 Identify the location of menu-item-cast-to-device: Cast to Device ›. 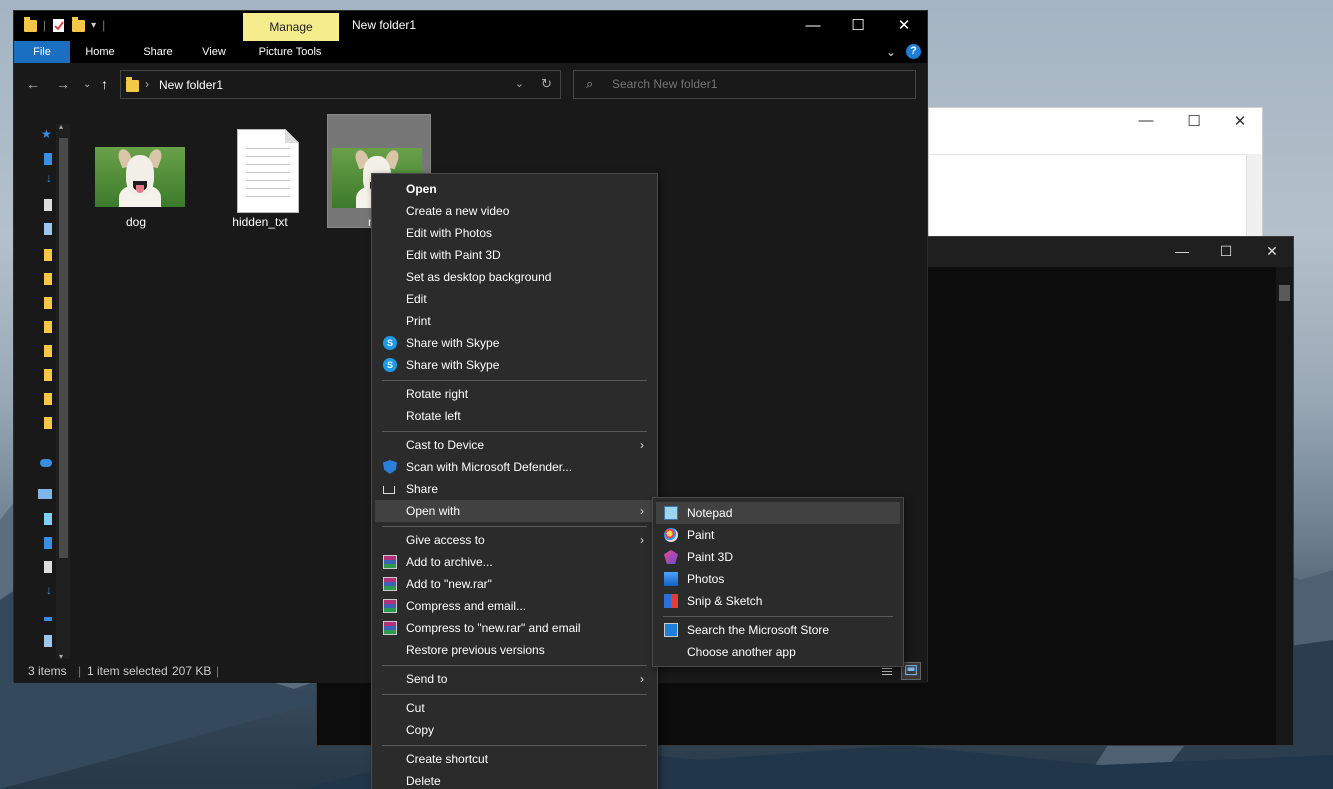
(514, 445).